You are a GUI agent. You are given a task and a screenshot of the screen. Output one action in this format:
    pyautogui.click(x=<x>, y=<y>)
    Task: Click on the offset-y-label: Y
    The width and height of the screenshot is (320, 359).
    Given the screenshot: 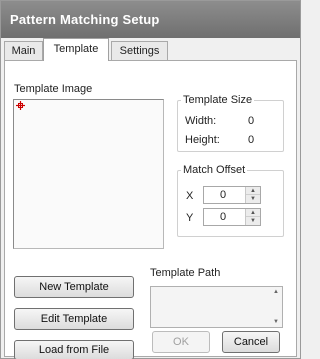 What is the action you would take?
    pyautogui.click(x=190, y=218)
    